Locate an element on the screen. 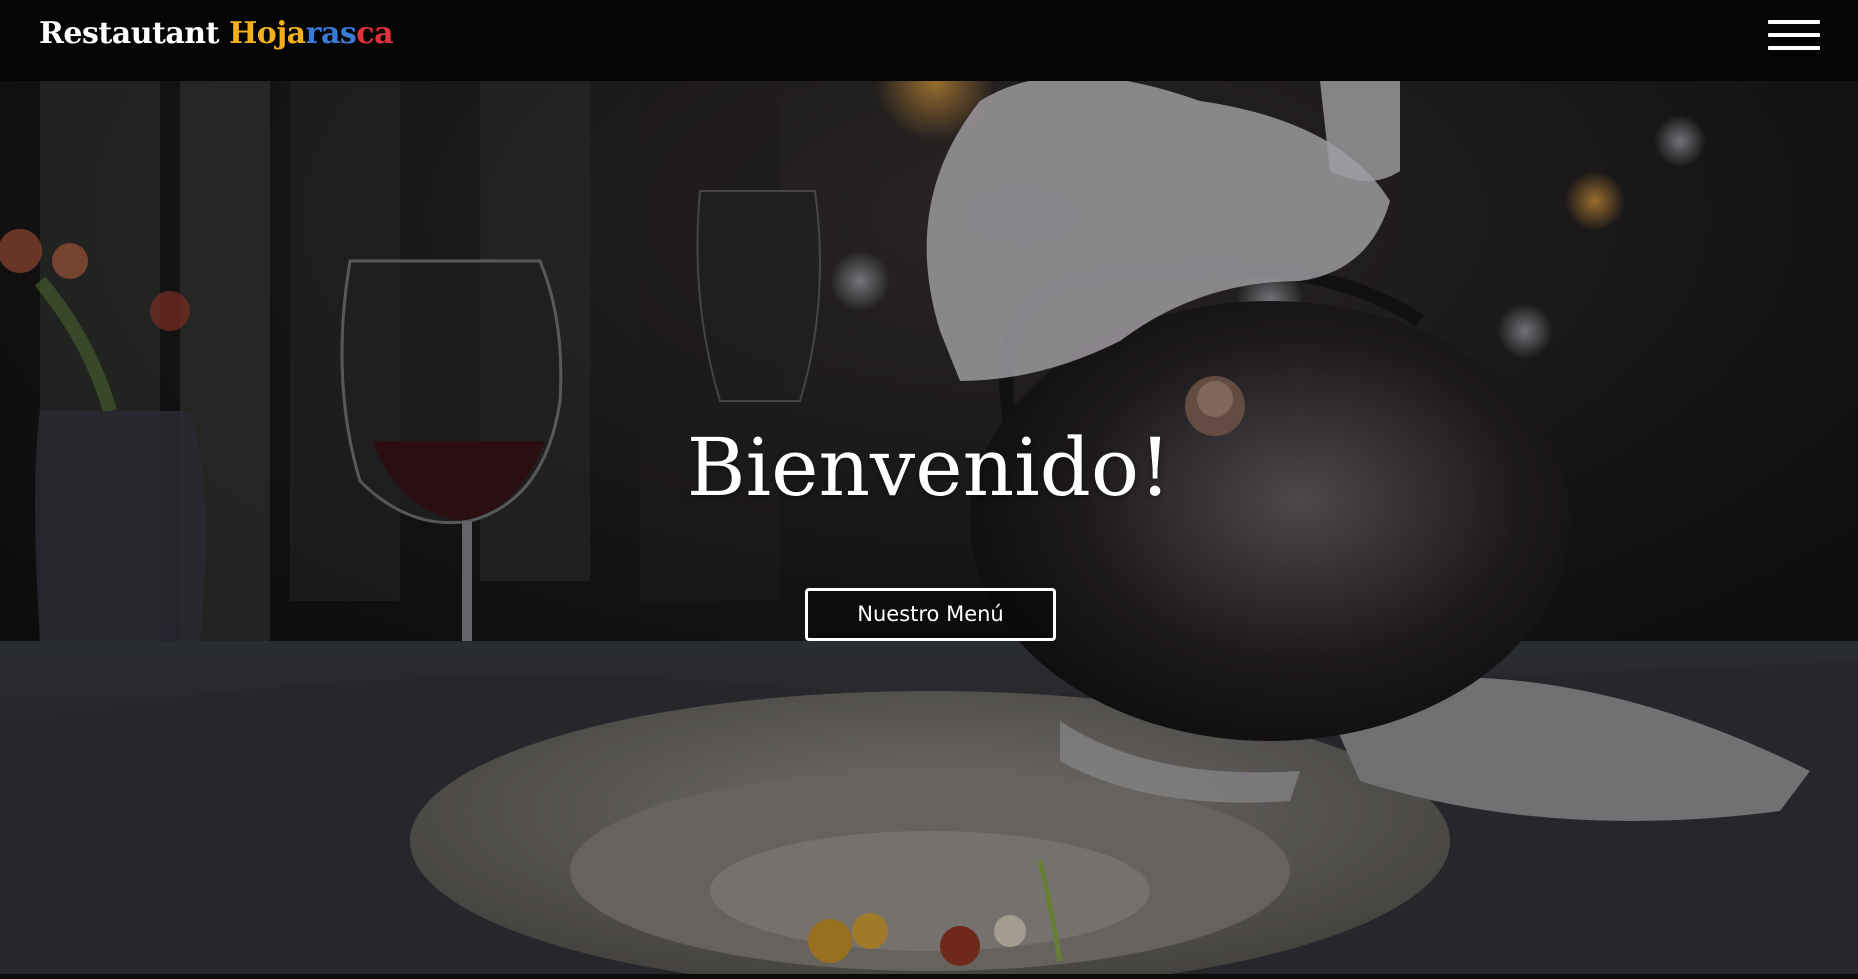  brand-letter: r is located at coordinates (313, 33).